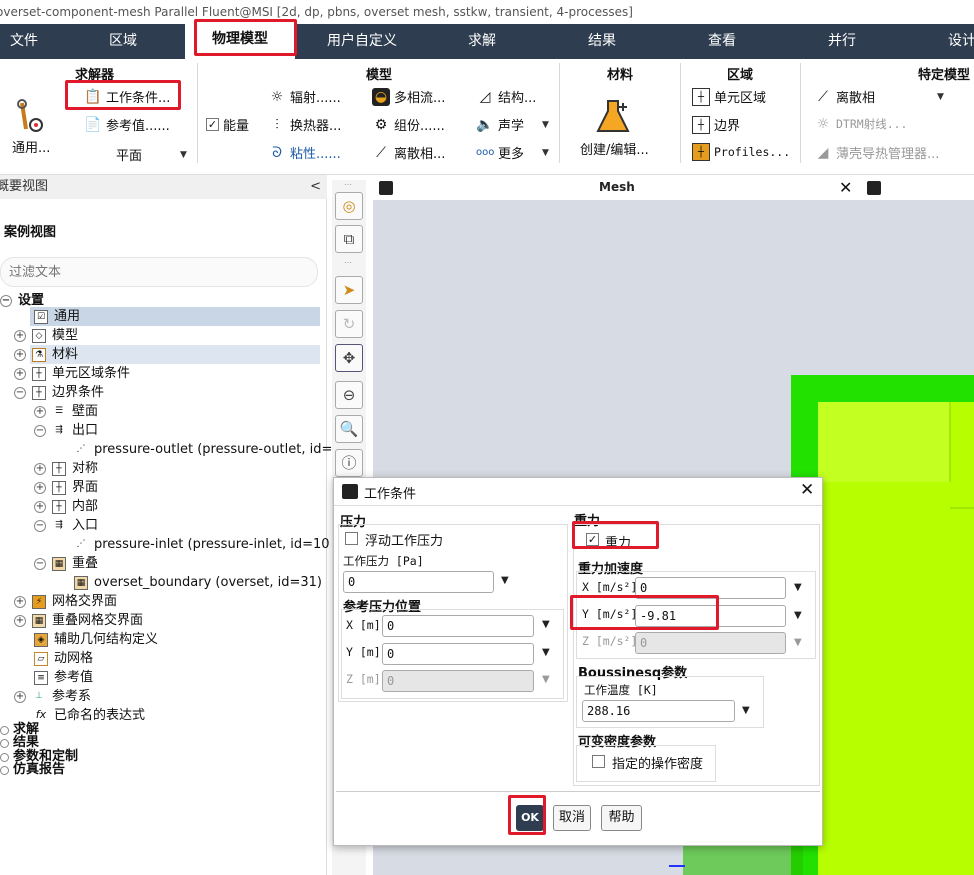 Image resolution: width=974 pixels, height=875 pixels. I want to click on tree-item-reference-values: ≡ 参考值, so click(63, 677).